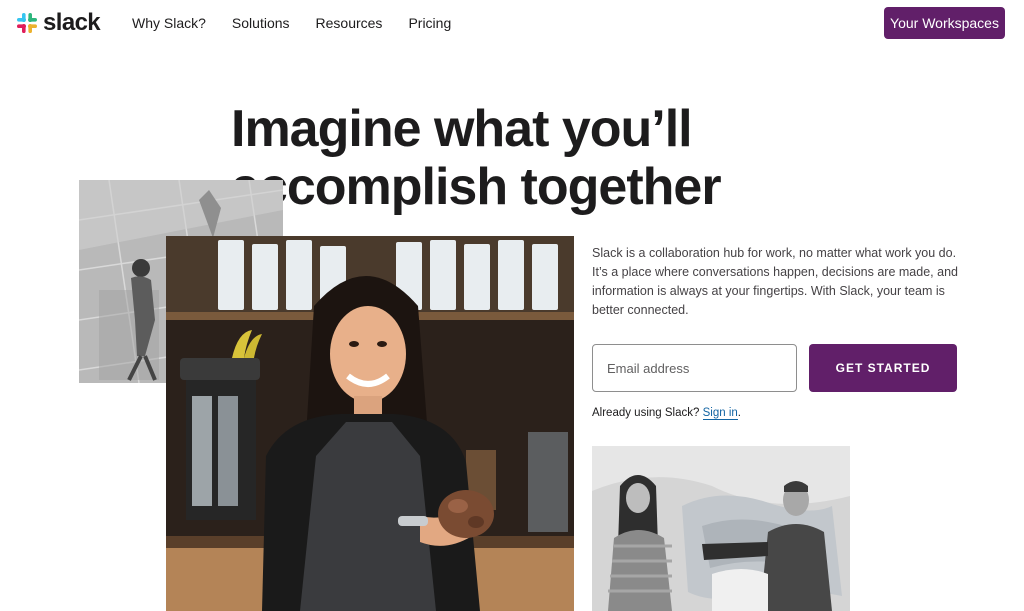 This screenshot has height=611, width=1024. Describe the element at coordinates (429, 23) in the screenshot. I see `nav-pricing: Pricing` at that location.